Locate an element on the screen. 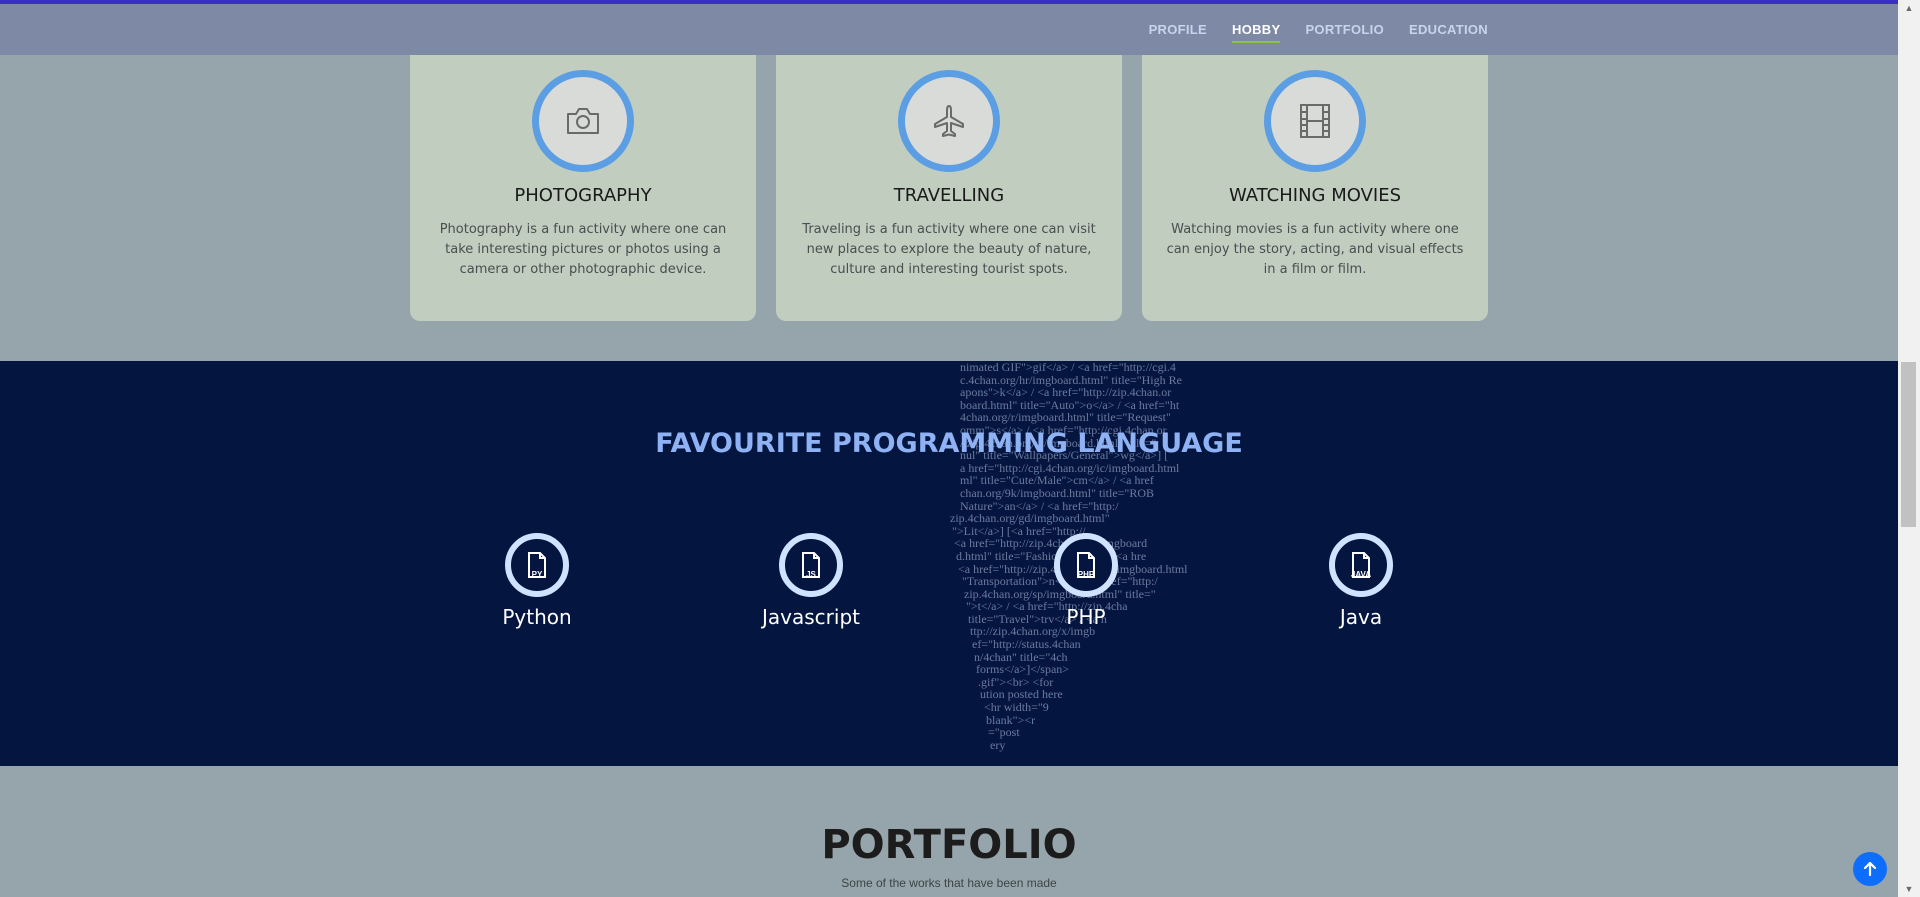 This screenshot has width=1920, height=897. language-item-java: JAVA Java is located at coordinates (1361, 581).